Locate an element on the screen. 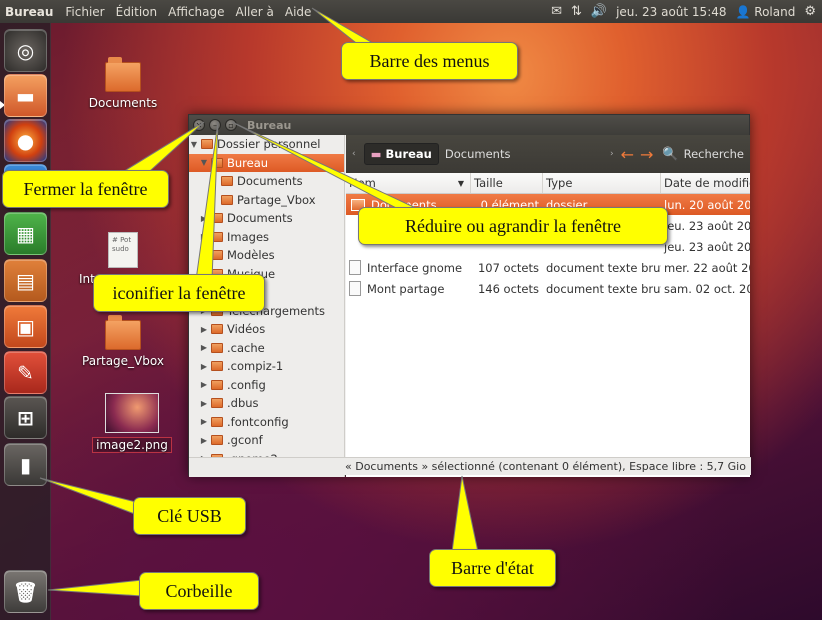 This screenshot has height=620, width=822. session-gear-icon: ⚙ is located at coordinates (810, 11).